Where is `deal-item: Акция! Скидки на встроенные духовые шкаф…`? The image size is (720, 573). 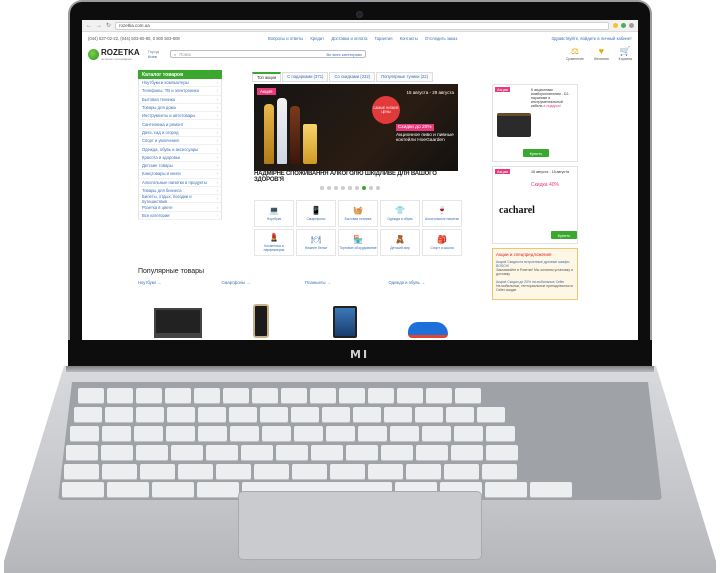 deal-item: Акция! Скидки на встроенные духовые шкаф… is located at coordinates (535, 268).